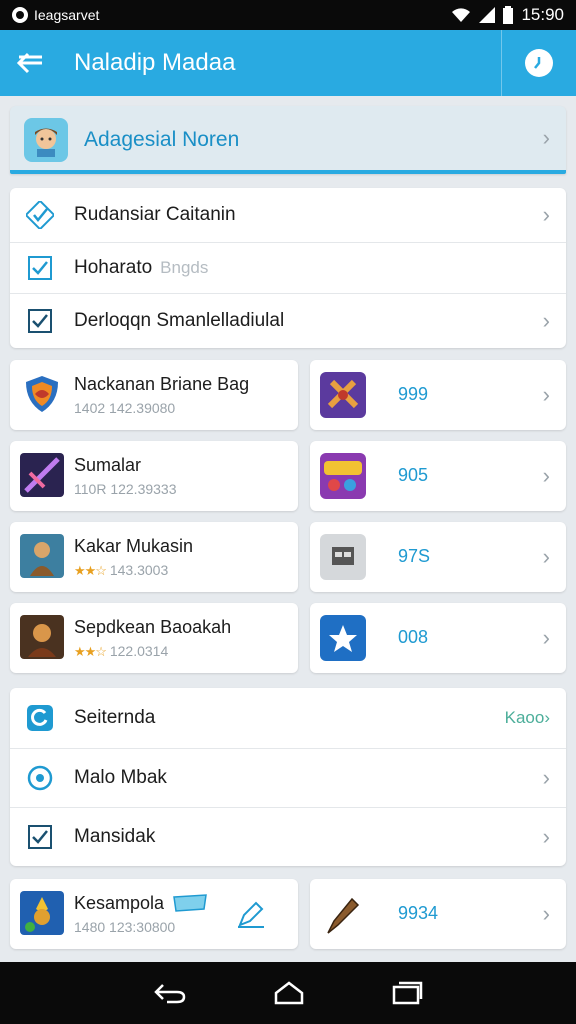  I want to click on app-value: 905, so click(413, 475).